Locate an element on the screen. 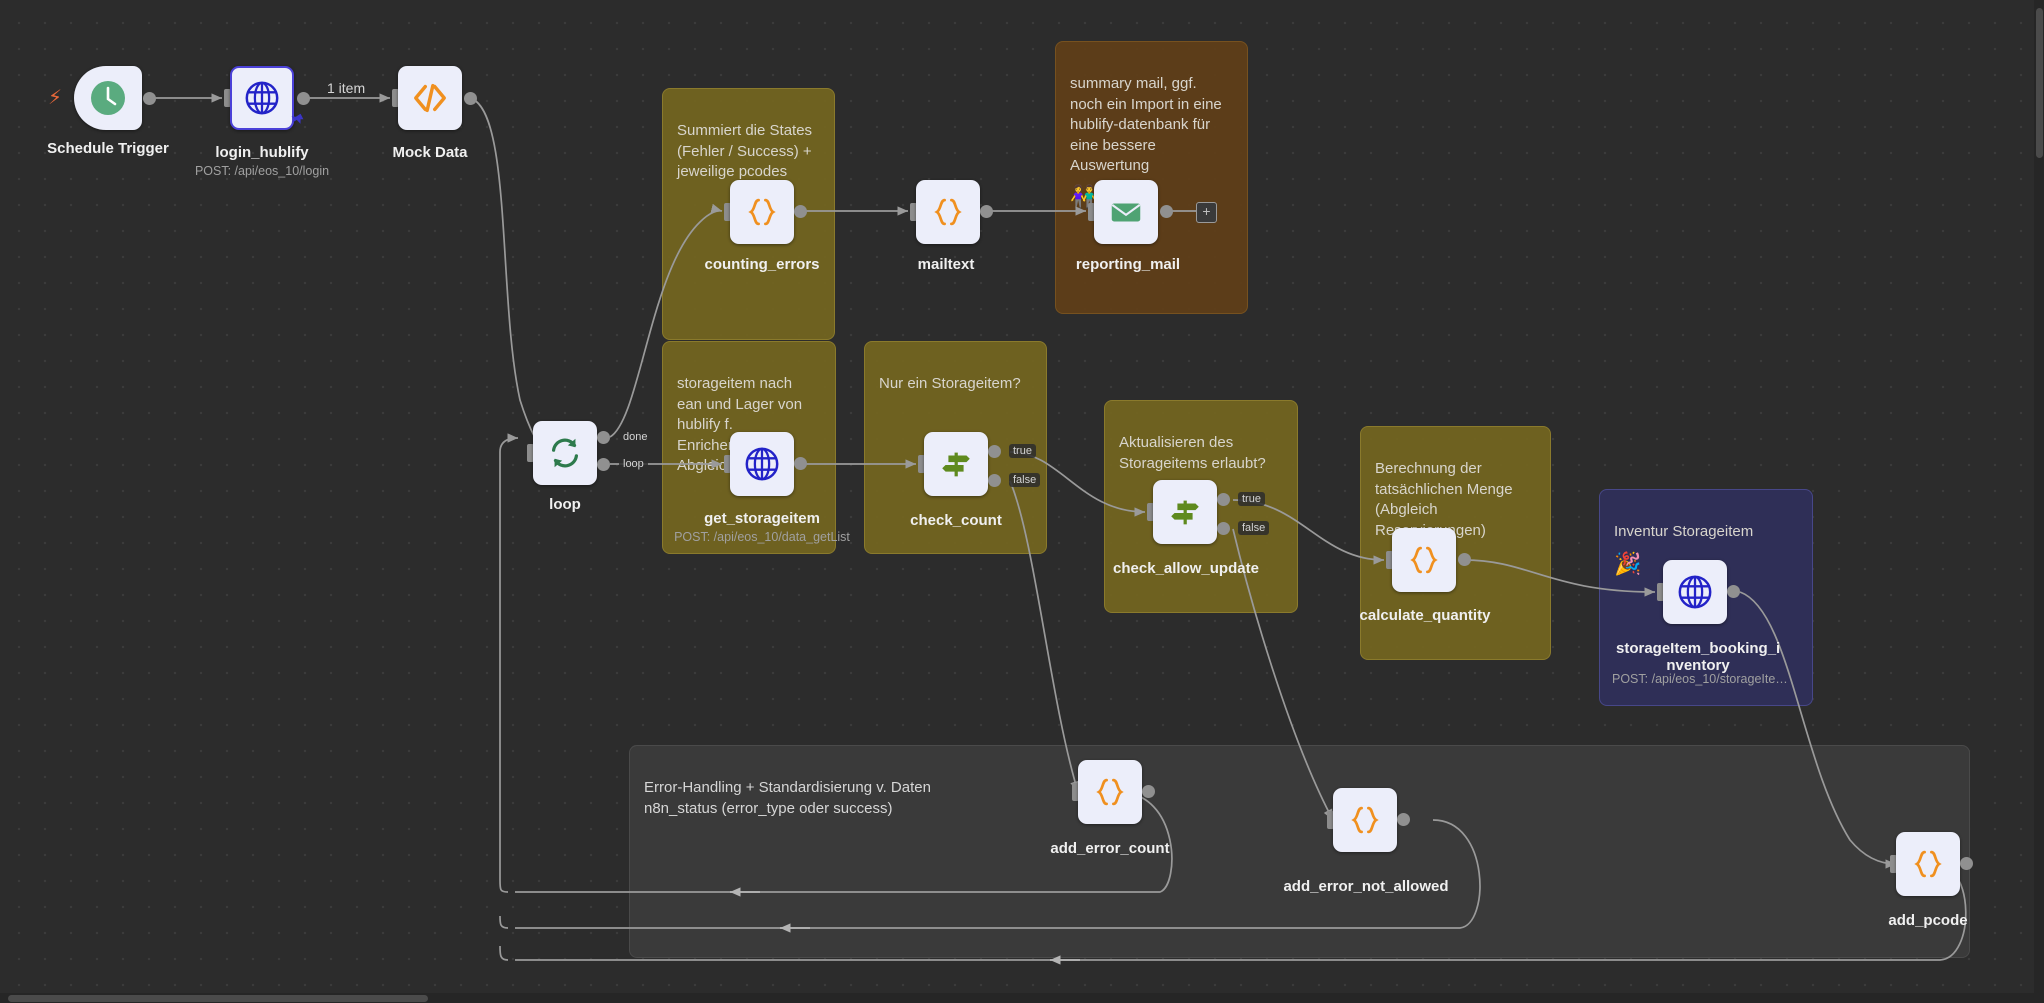  node-label-loop: loop is located at coordinates (565, 504).